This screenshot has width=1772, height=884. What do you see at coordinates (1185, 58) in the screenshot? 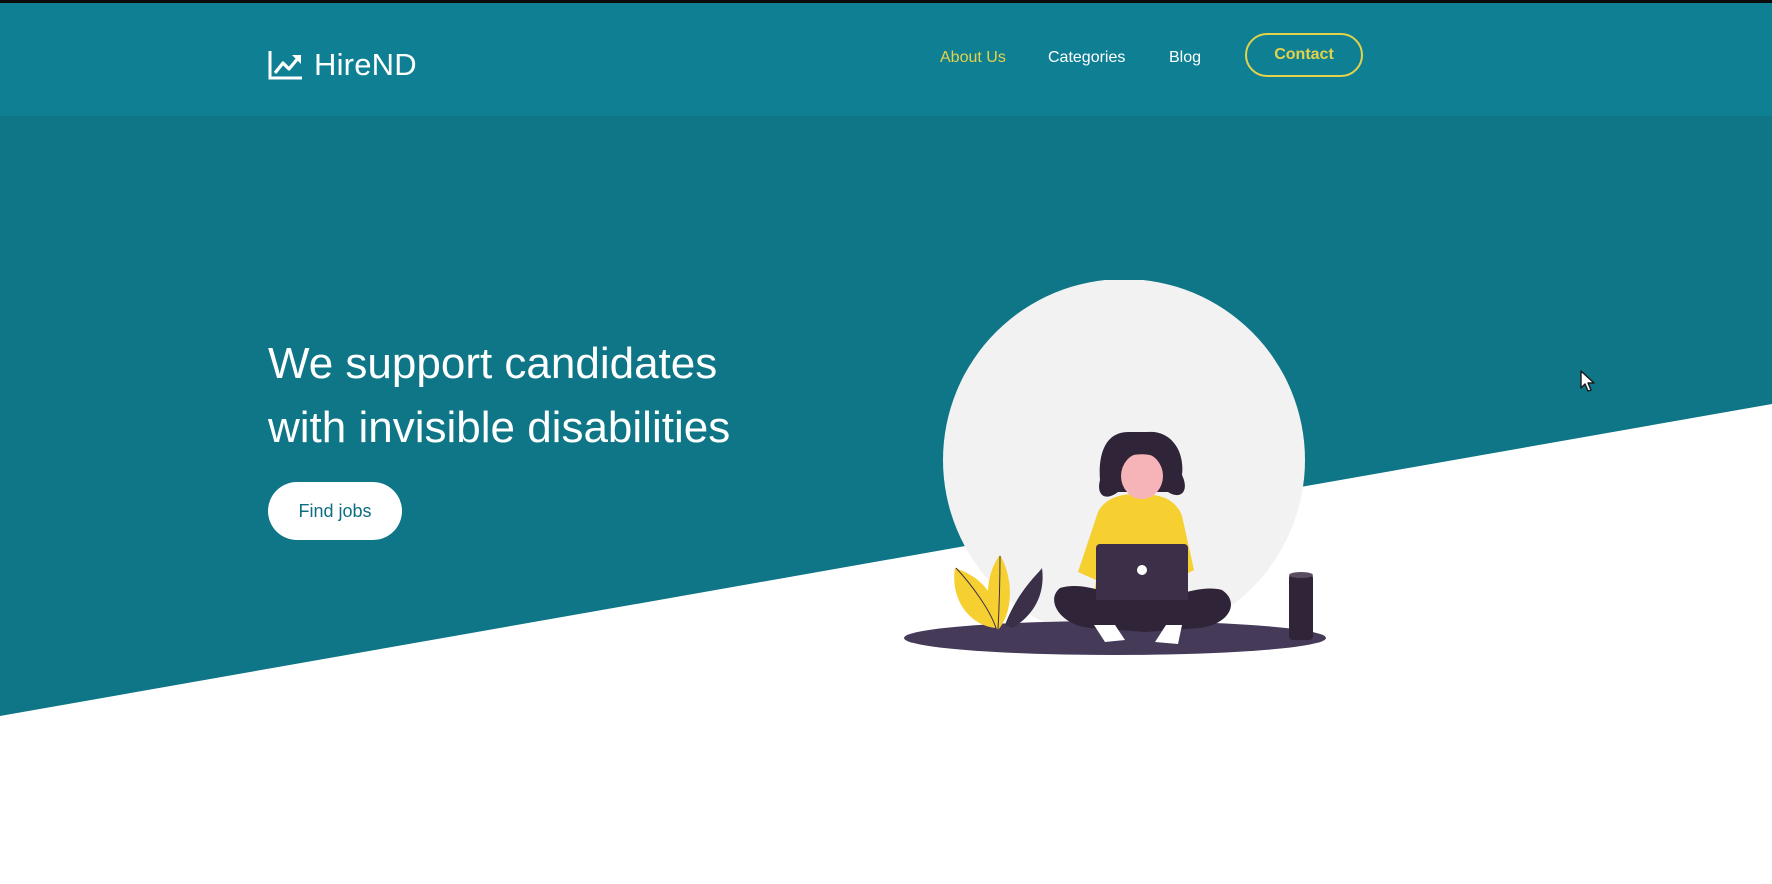
I see `nav-link-blog: Blog` at bounding box center [1185, 58].